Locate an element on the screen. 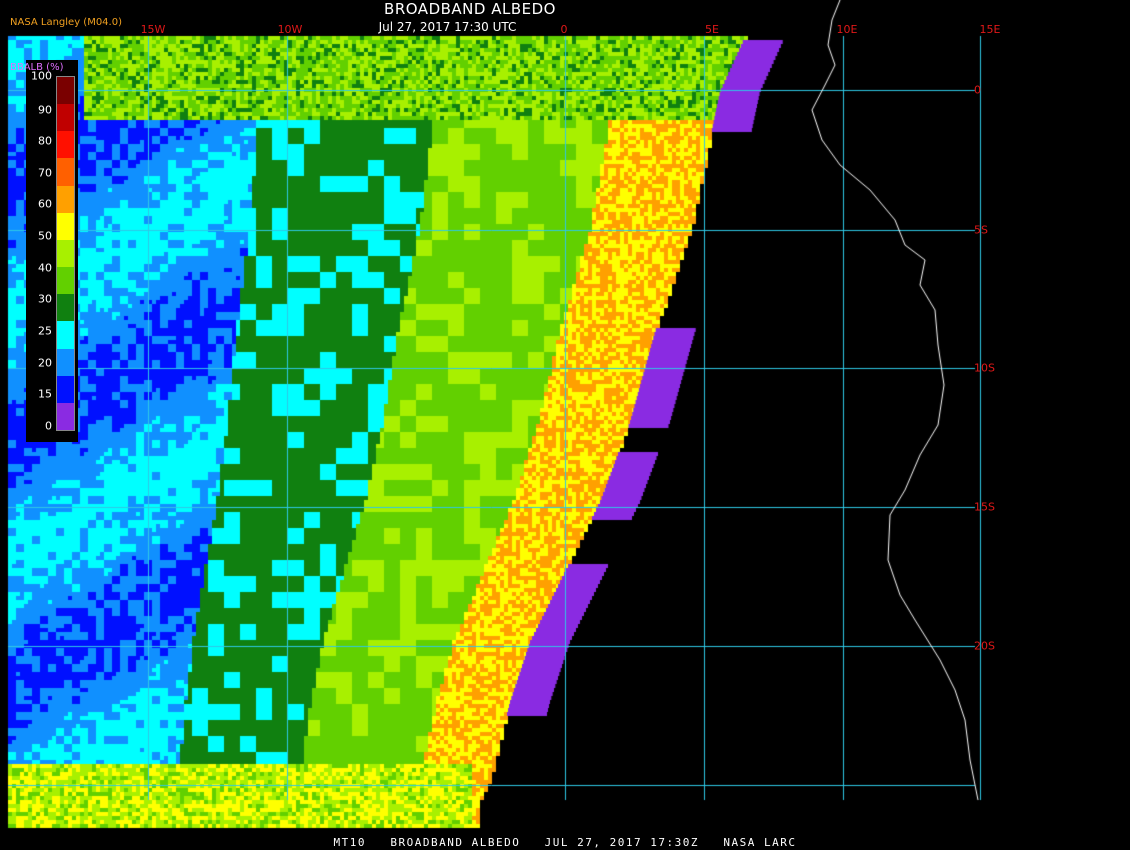 The image size is (1130, 850). legend-tick: 80 is located at coordinates (45, 141).